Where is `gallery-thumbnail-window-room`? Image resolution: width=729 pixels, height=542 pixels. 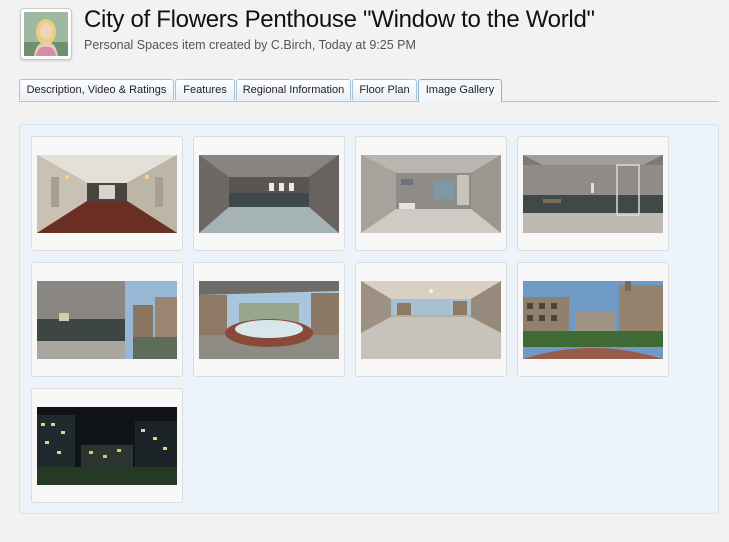 gallery-thumbnail-window-room is located at coordinates (107, 319).